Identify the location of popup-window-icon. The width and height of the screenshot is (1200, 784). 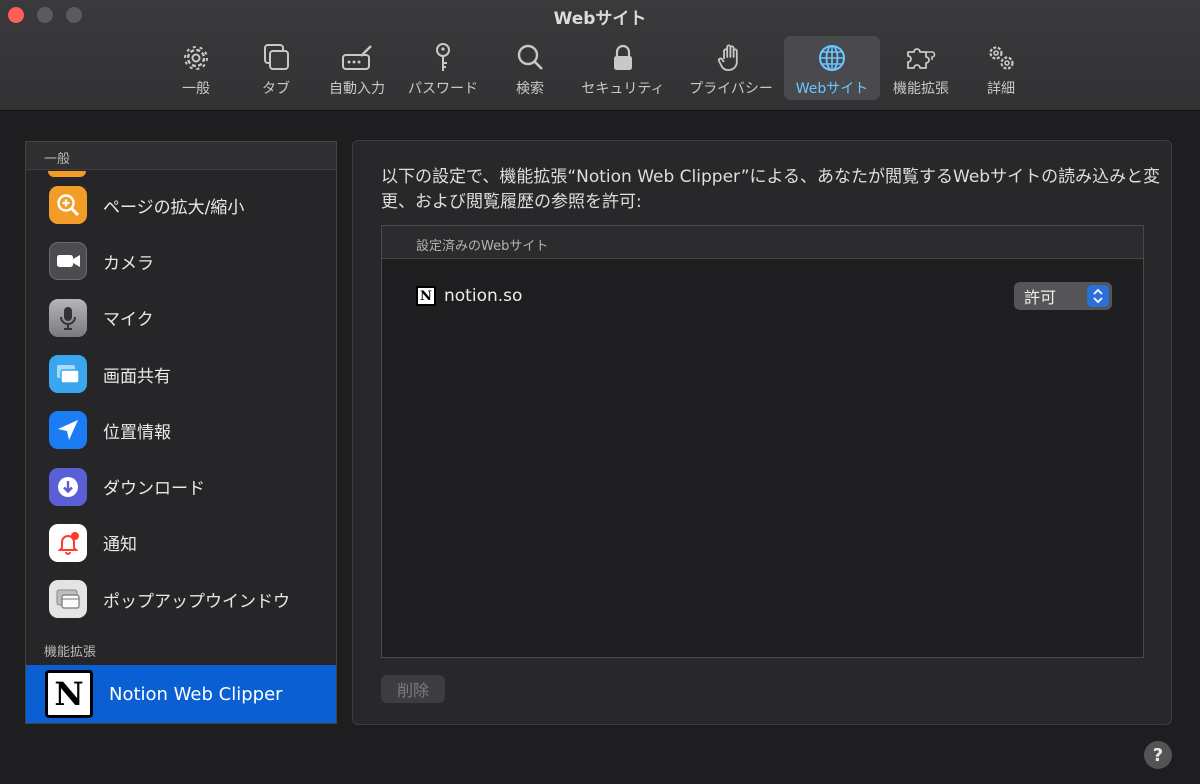
(68, 599).